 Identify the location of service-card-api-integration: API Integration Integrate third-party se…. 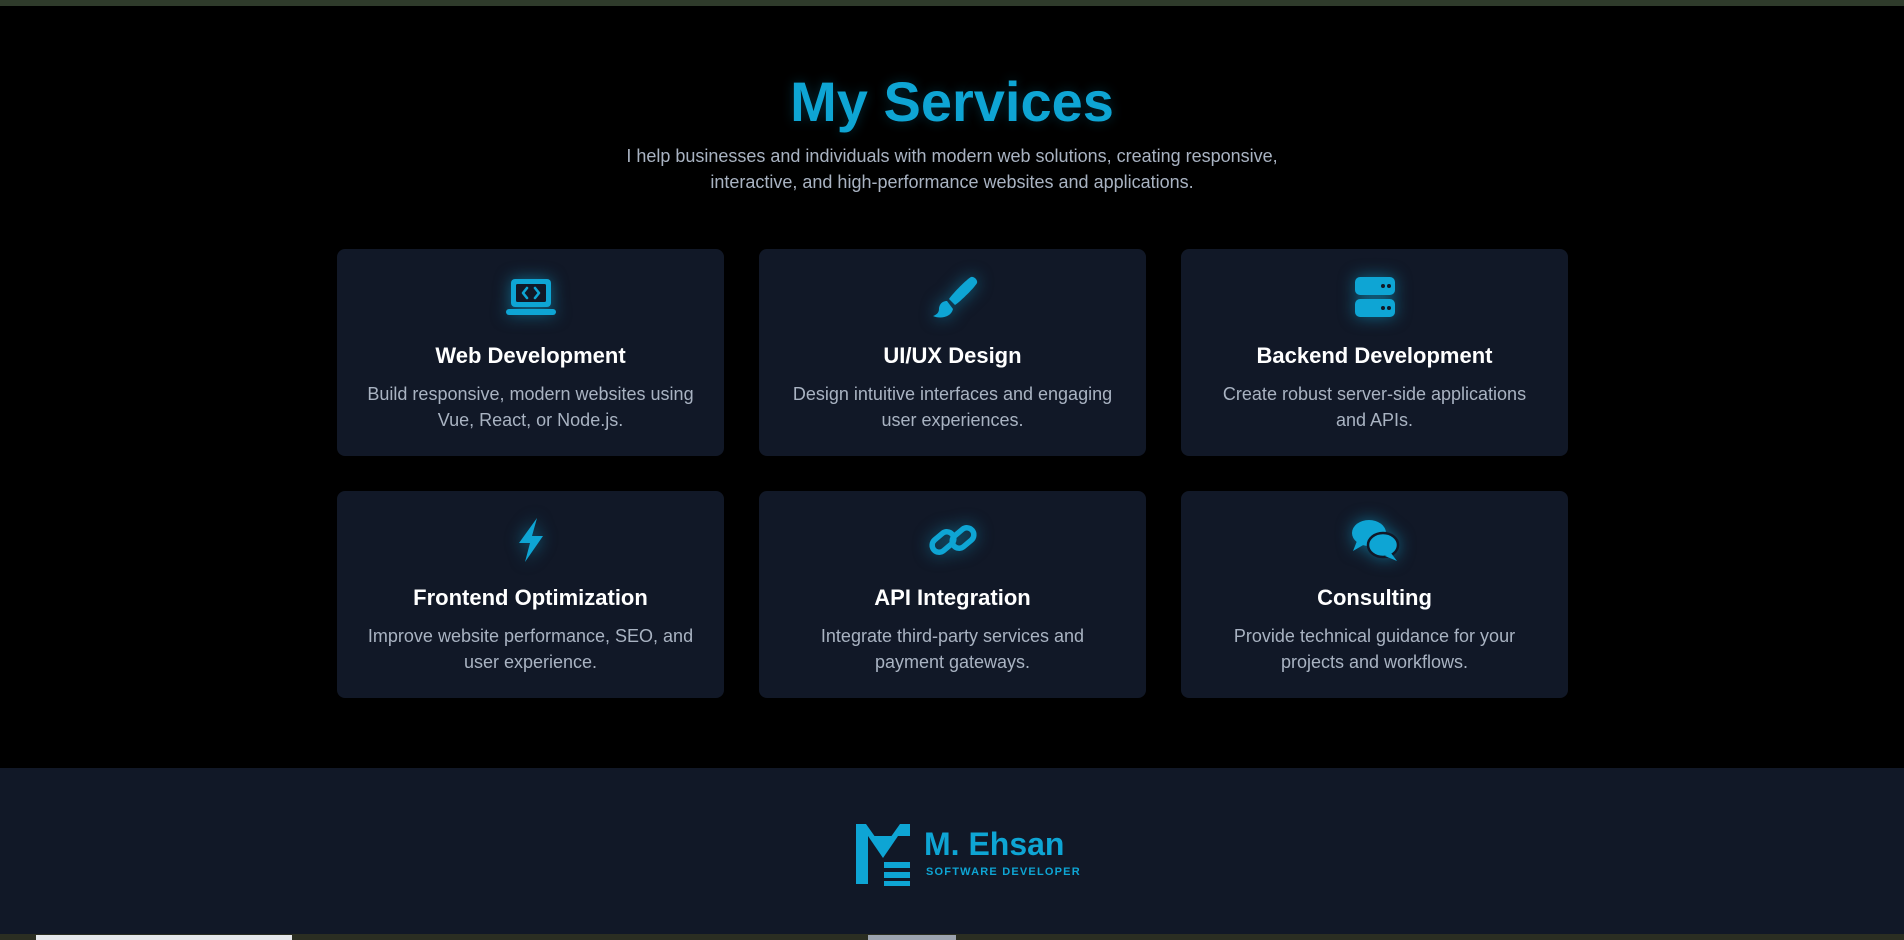
(952, 594).